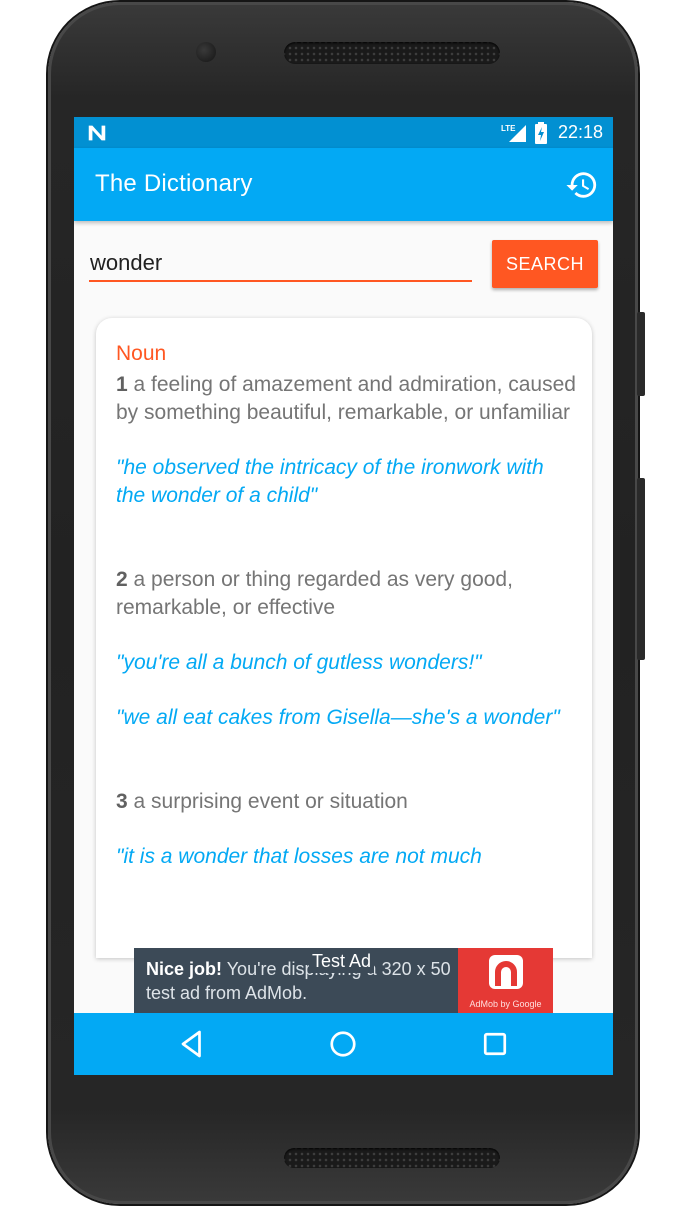 This screenshot has width=685, height=1223. What do you see at coordinates (495, 1044) in the screenshot?
I see `recents-icon` at bounding box center [495, 1044].